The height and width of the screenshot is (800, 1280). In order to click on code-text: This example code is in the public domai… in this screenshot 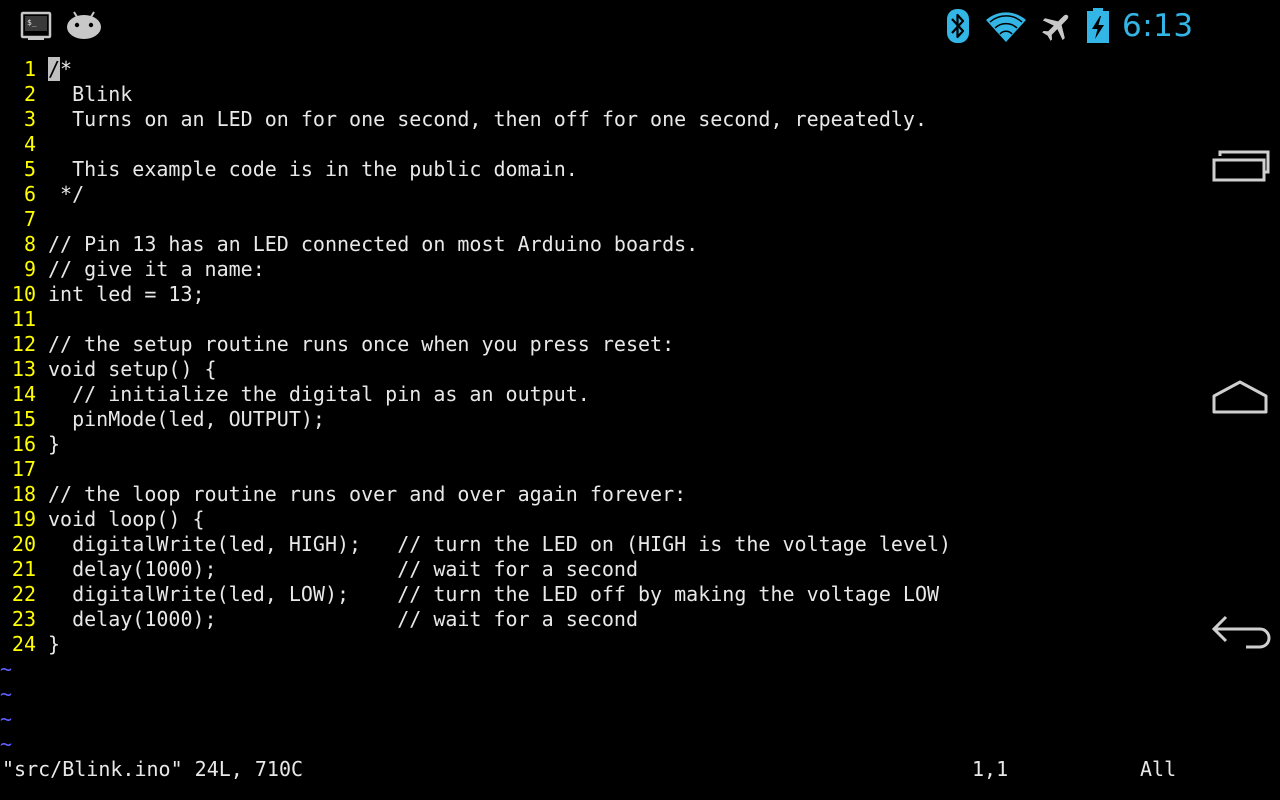, I will do `click(313, 169)`.